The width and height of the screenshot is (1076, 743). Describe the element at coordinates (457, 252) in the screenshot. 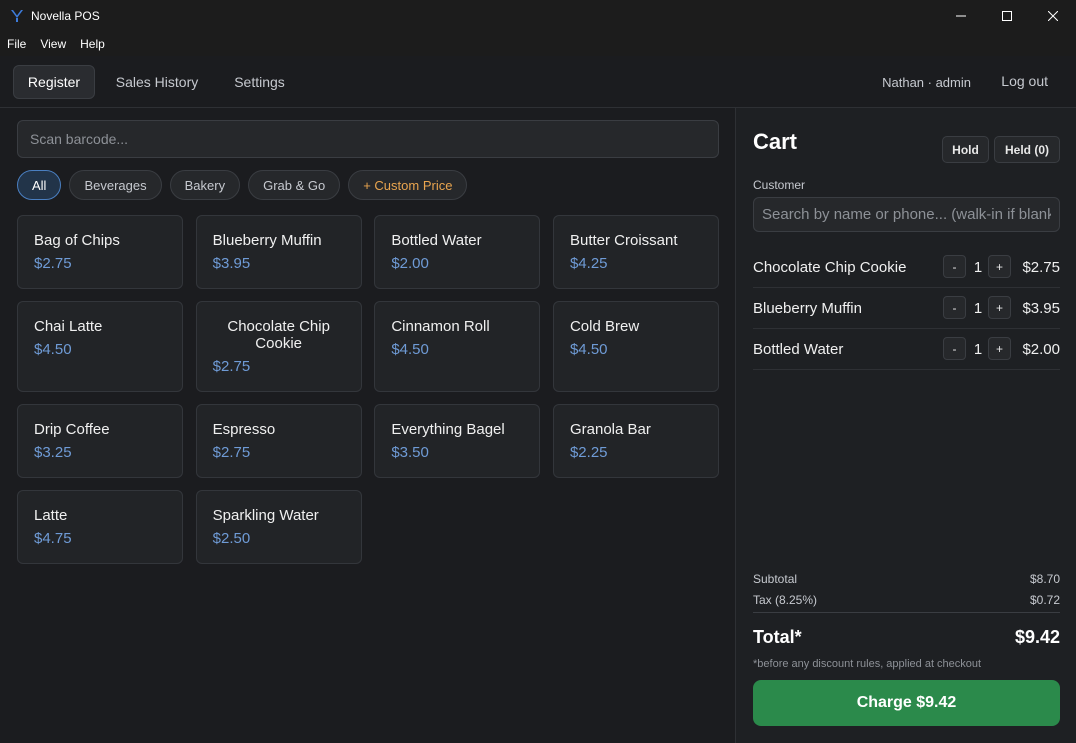

I see `product-tile: Bottled Water $2.00` at that location.